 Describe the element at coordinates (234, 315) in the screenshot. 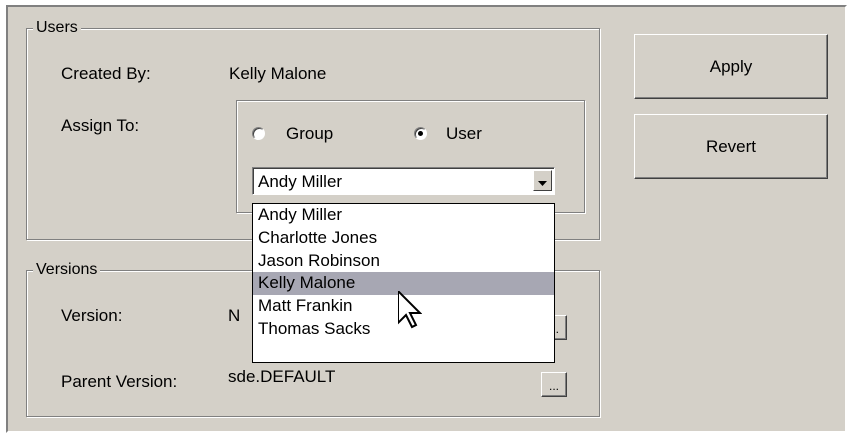

I see `version-value: N` at that location.